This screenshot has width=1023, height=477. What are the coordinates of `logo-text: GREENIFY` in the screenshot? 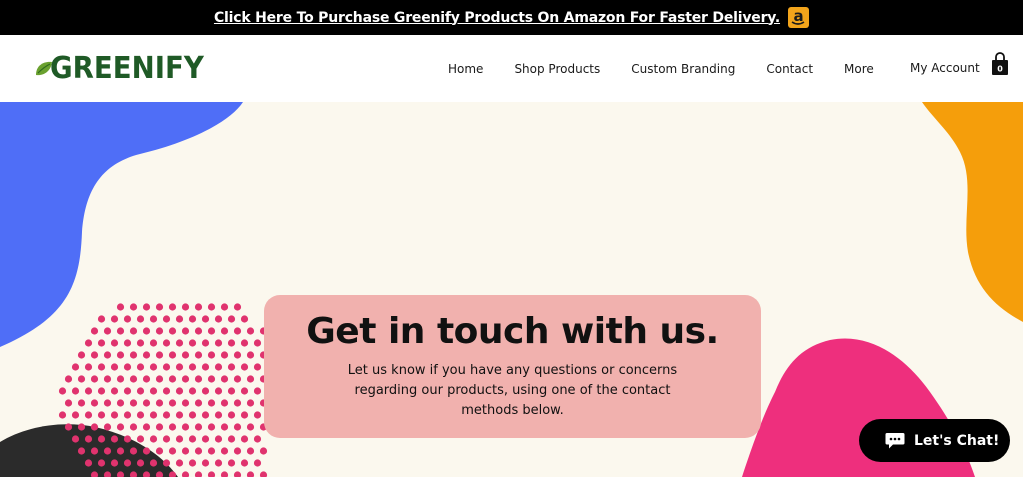 It's located at (127, 68).